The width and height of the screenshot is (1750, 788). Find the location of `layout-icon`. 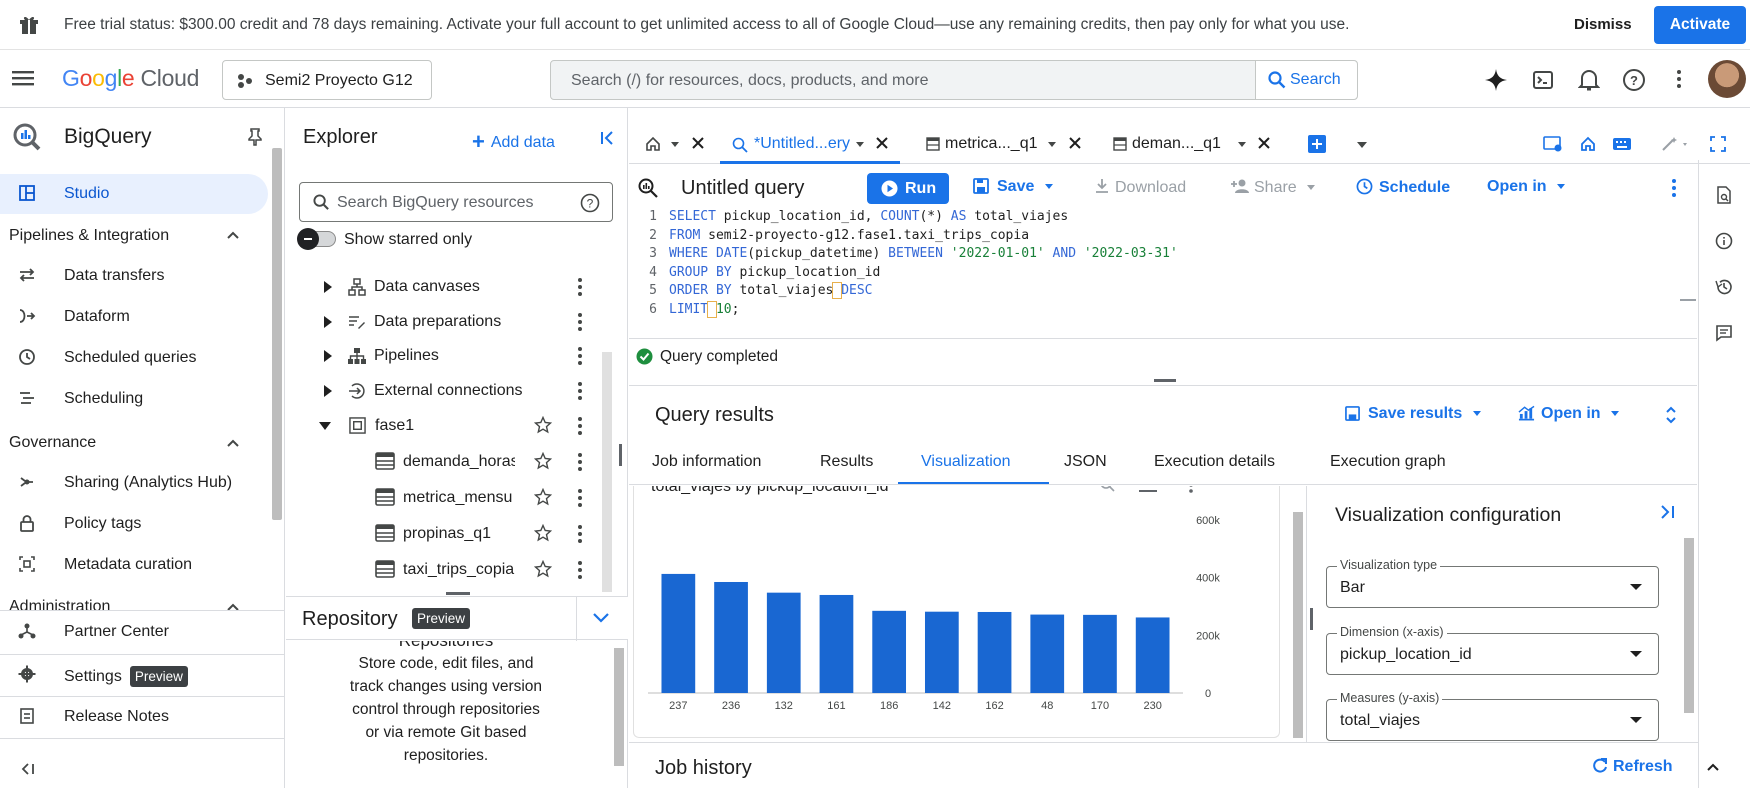

layout-icon is located at coordinates (1553, 144).